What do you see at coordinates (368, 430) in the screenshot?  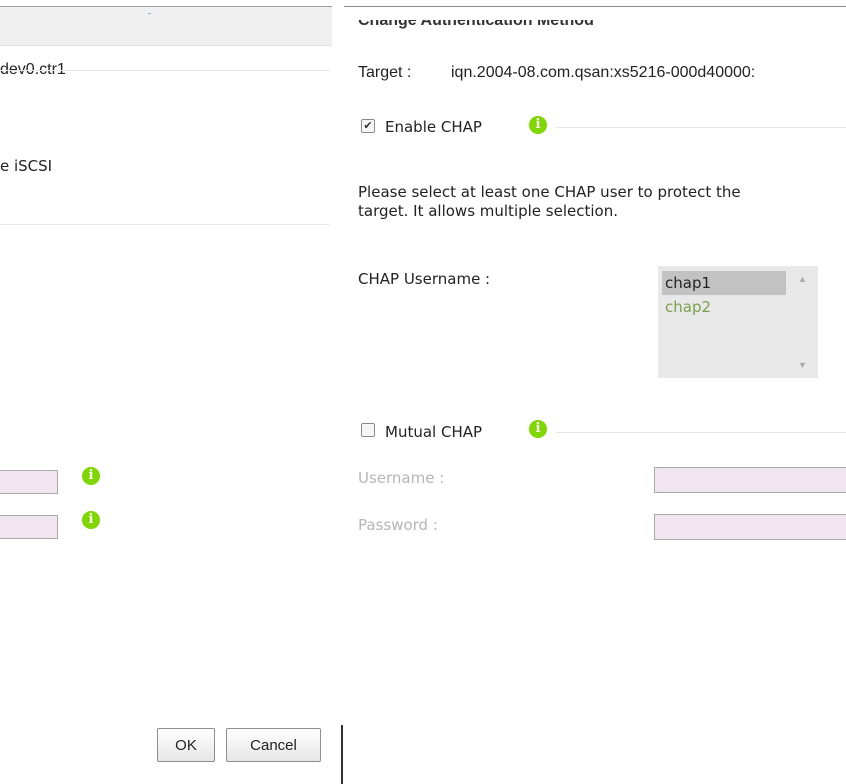 I see `mutual-chap-checkbox` at bounding box center [368, 430].